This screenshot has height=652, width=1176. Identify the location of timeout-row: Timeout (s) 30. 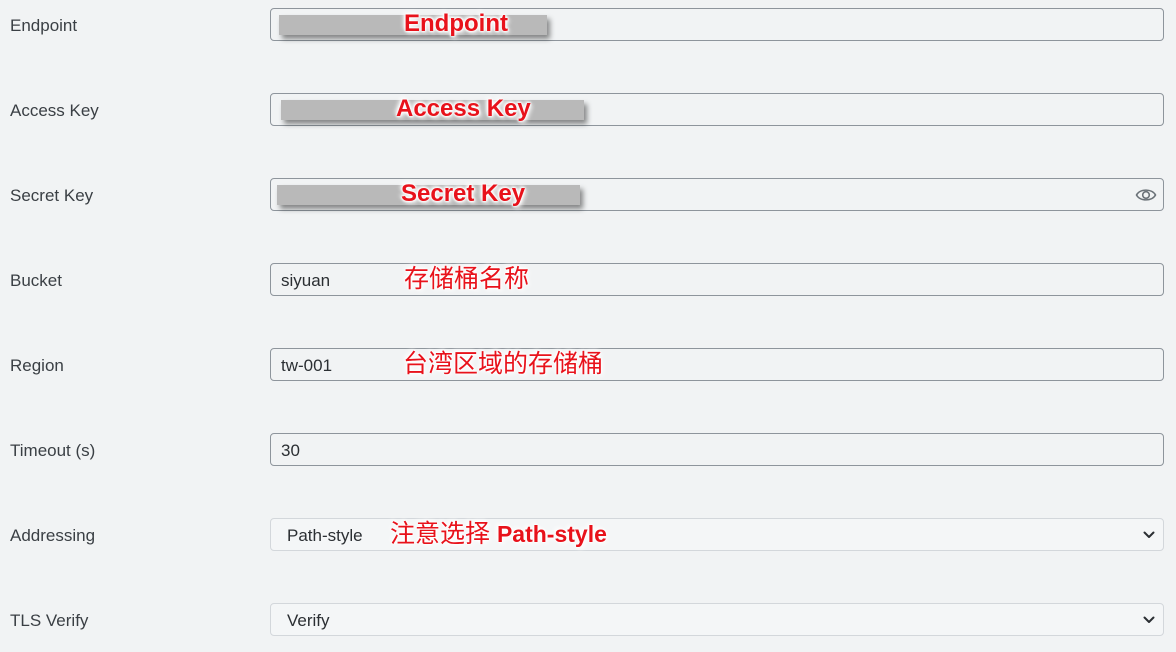
(588, 451).